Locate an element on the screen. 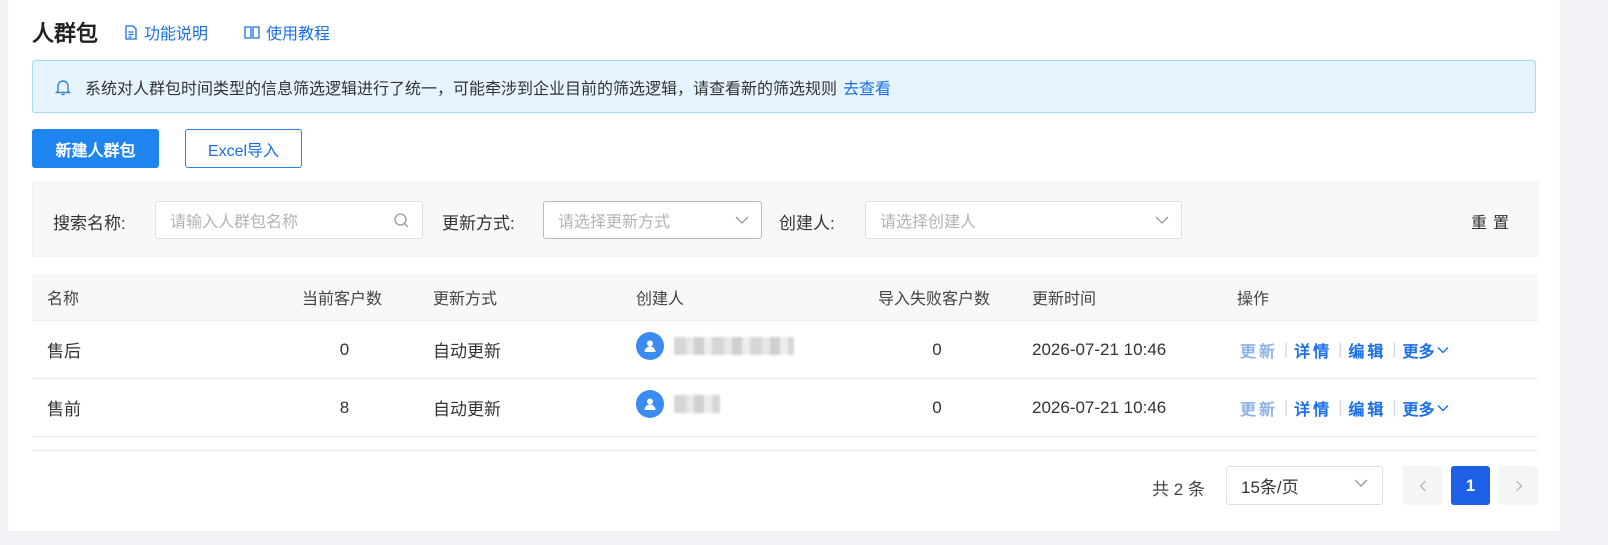 The width and height of the screenshot is (1608, 545). search-icon is located at coordinates (401, 220).